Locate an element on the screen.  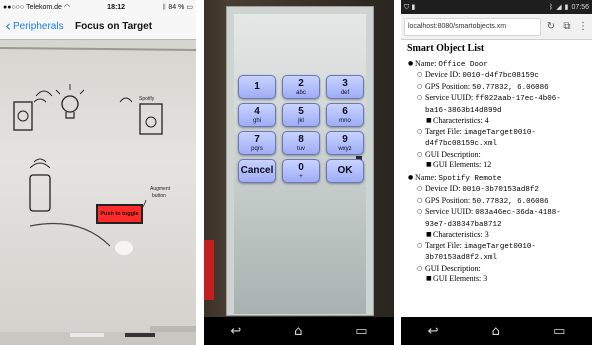
field-label: Target File: is located at coordinates (443, 245).